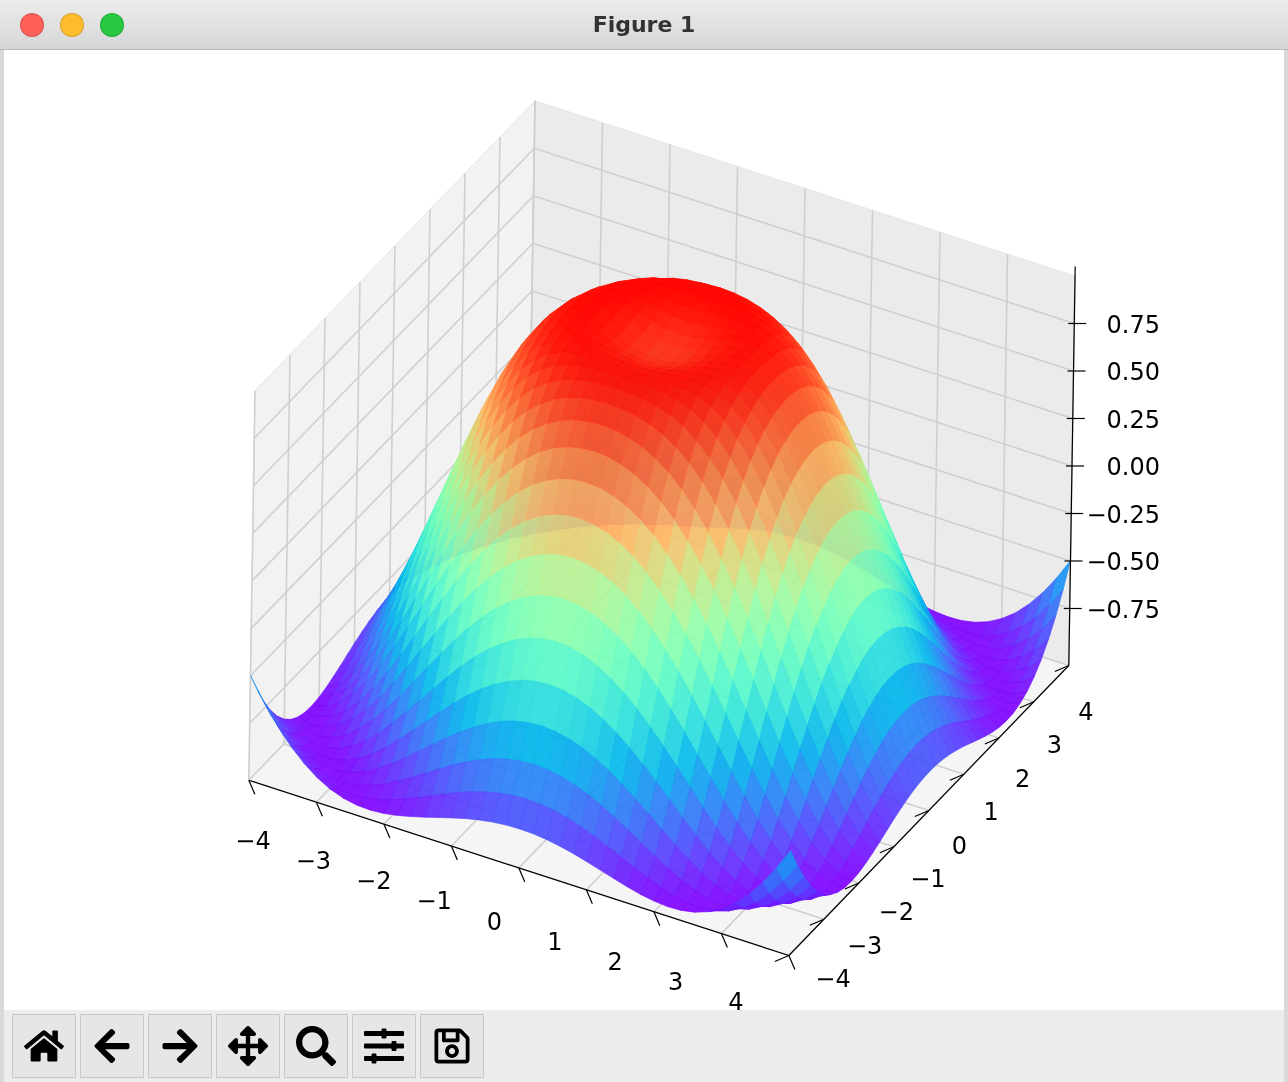 This screenshot has width=1288, height=1082. What do you see at coordinates (44, 1046) in the screenshot?
I see `home-button` at bounding box center [44, 1046].